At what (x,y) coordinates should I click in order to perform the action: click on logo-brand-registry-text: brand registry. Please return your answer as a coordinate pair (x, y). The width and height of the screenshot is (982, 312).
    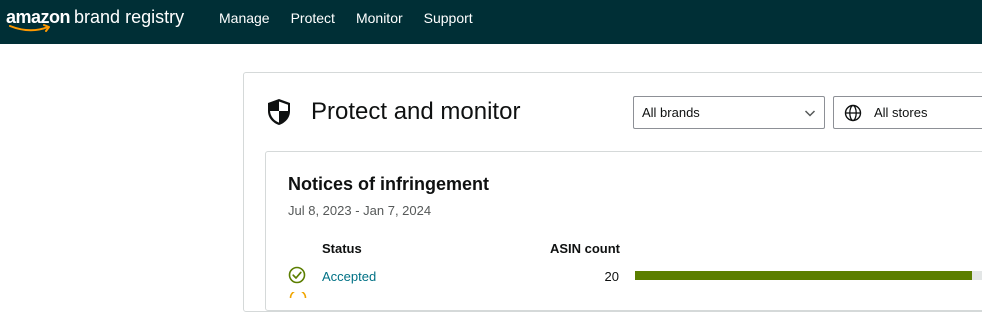
    Looking at the image, I should click on (129, 17).